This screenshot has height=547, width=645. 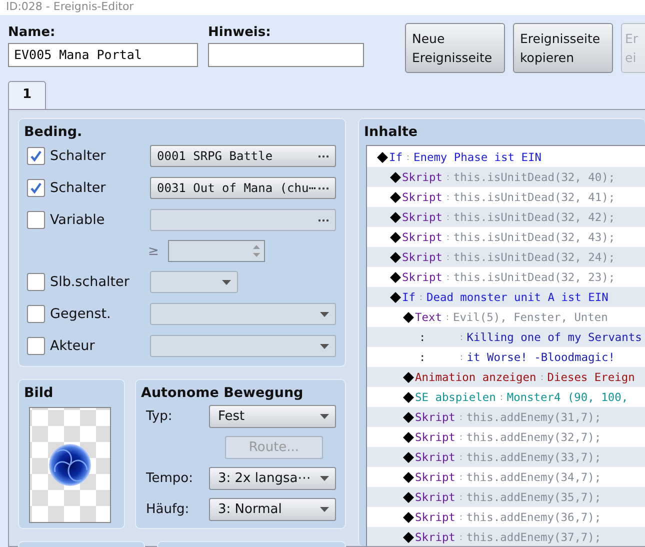 I want to click on page-button: Ereignisseite kopieren, so click(x=563, y=48).